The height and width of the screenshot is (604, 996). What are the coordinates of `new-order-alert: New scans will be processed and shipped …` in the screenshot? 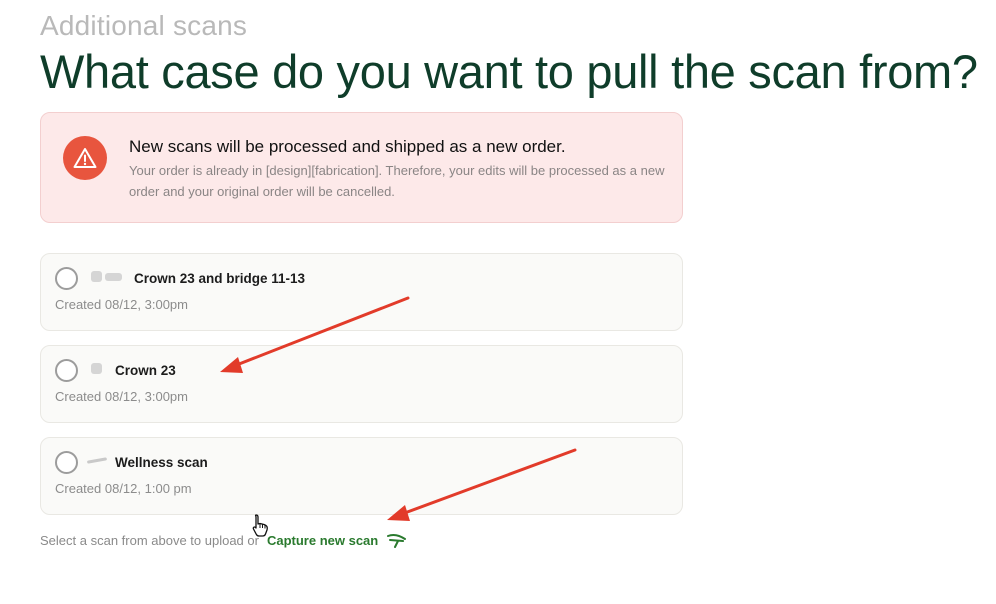 It's located at (361, 167).